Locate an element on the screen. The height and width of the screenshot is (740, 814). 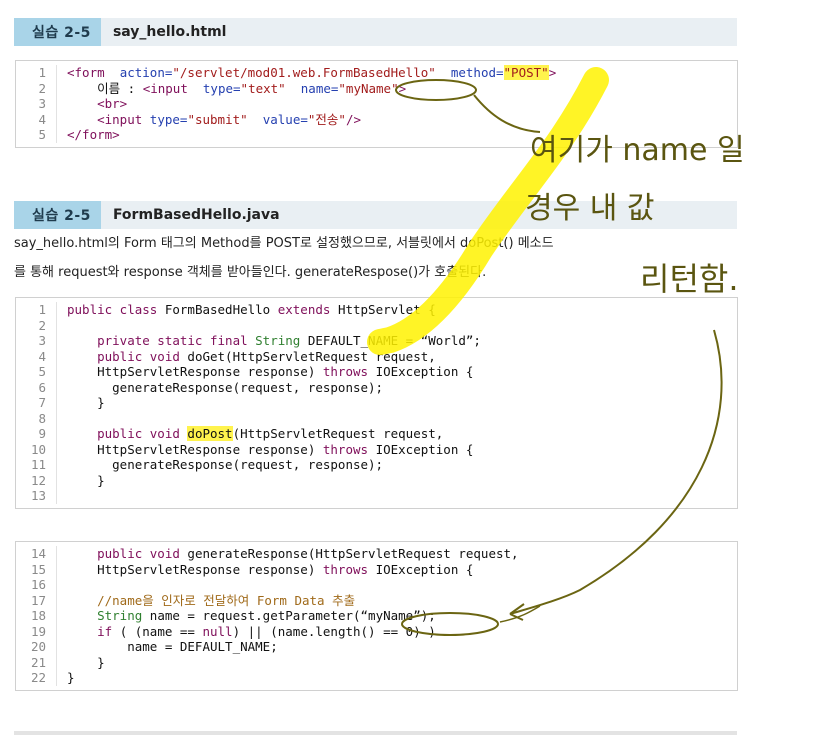
code-token: //name을 인자로 전달하여 Form Data 추출 is located at coordinates (211, 600).